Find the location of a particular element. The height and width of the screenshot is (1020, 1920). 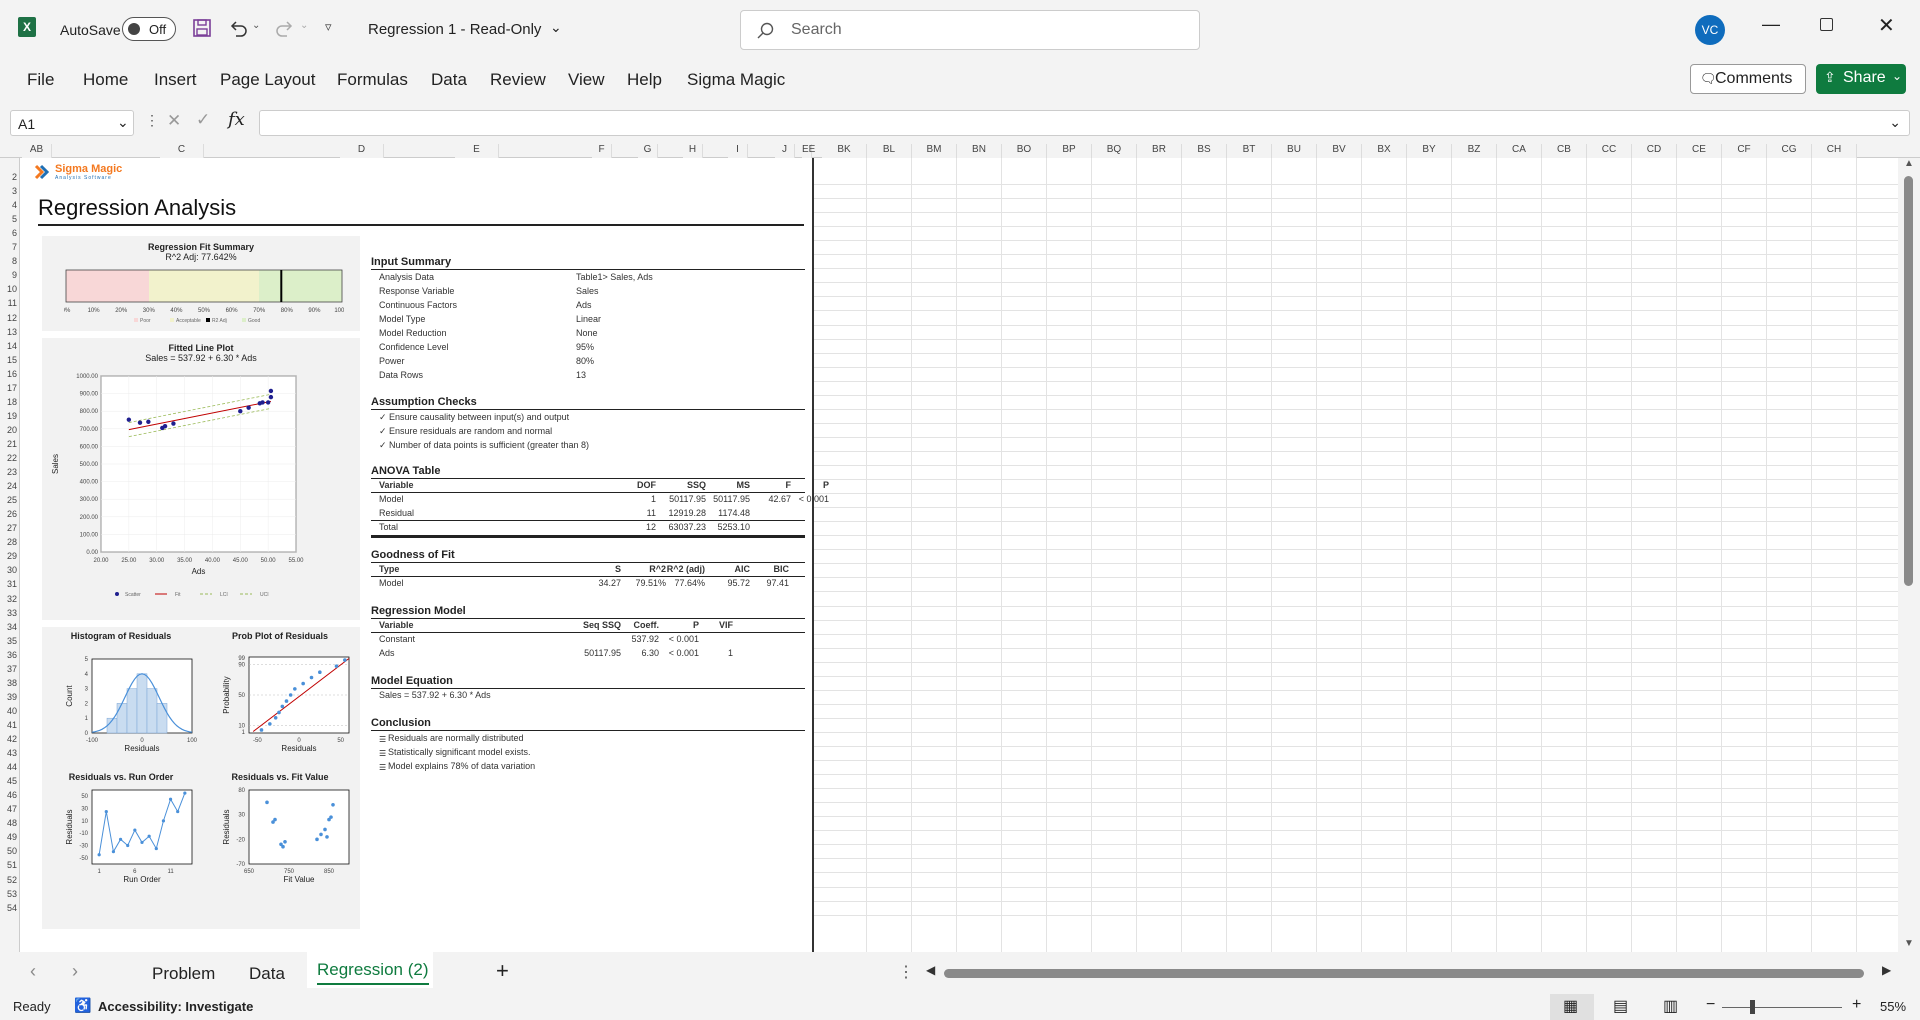

row-header: 54 is located at coordinates (10, 908).